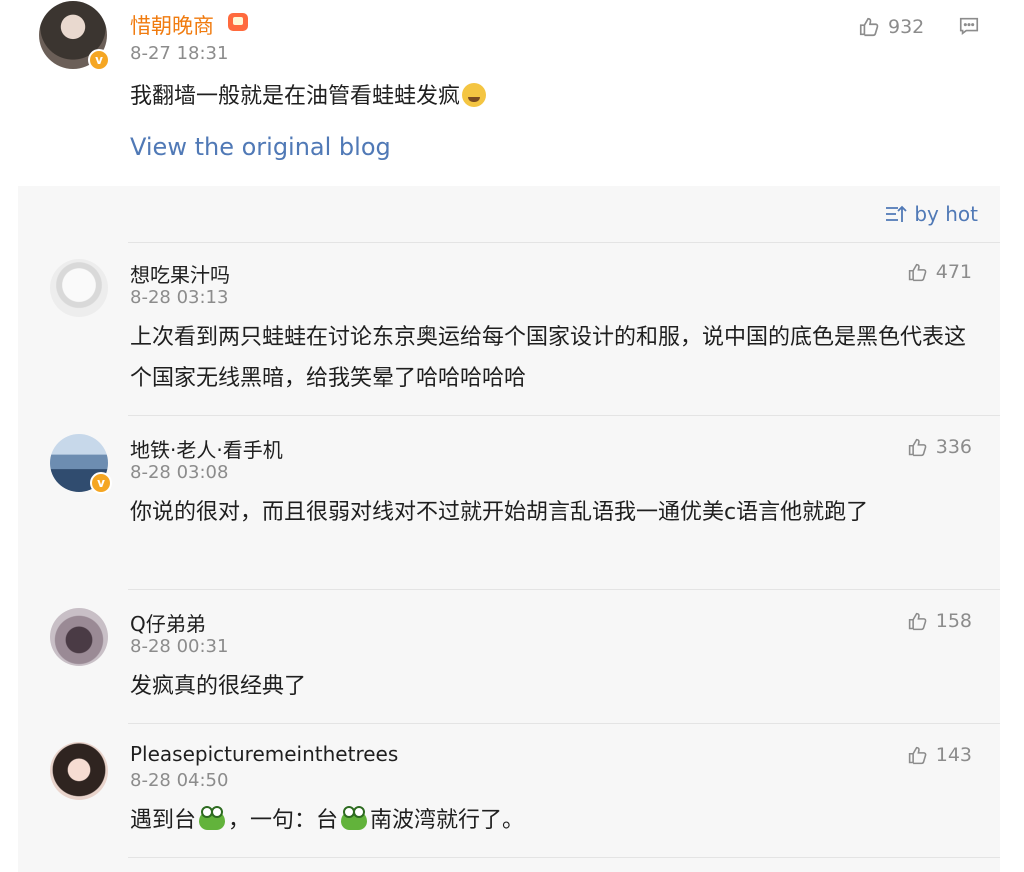 This screenshot has height=872, width=1024. I want to click on comment-like-count: 471, so click(953, 272).